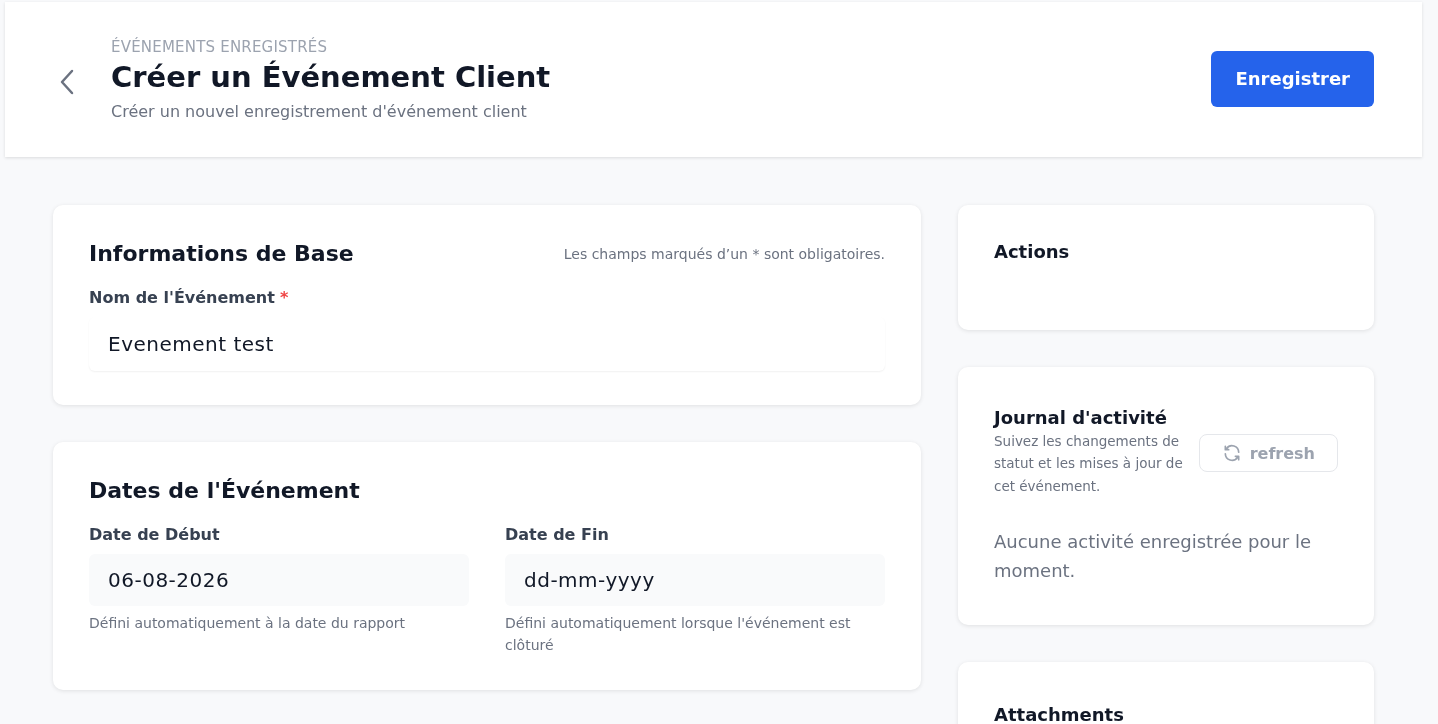 This screenshot has height=724, width=1438. What do you see at coordinates (1032, 251) in the screenshot?
I see `card-title: Actions` at bounding box center [1032, 251].